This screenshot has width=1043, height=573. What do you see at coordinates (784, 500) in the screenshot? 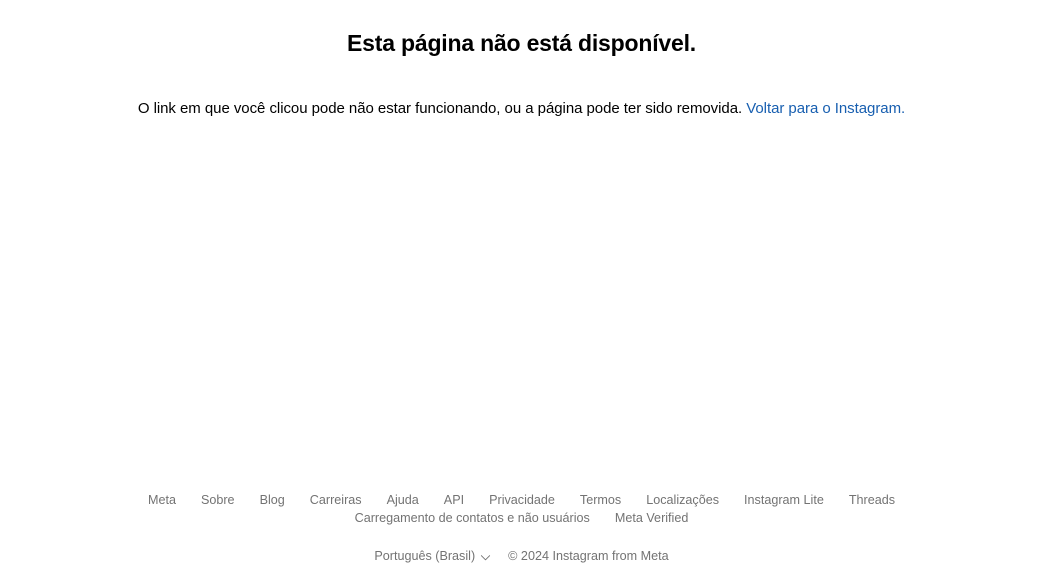
I see `footer-link-instagram-lite: Instagram Lite` at bounding box center [784, 500].